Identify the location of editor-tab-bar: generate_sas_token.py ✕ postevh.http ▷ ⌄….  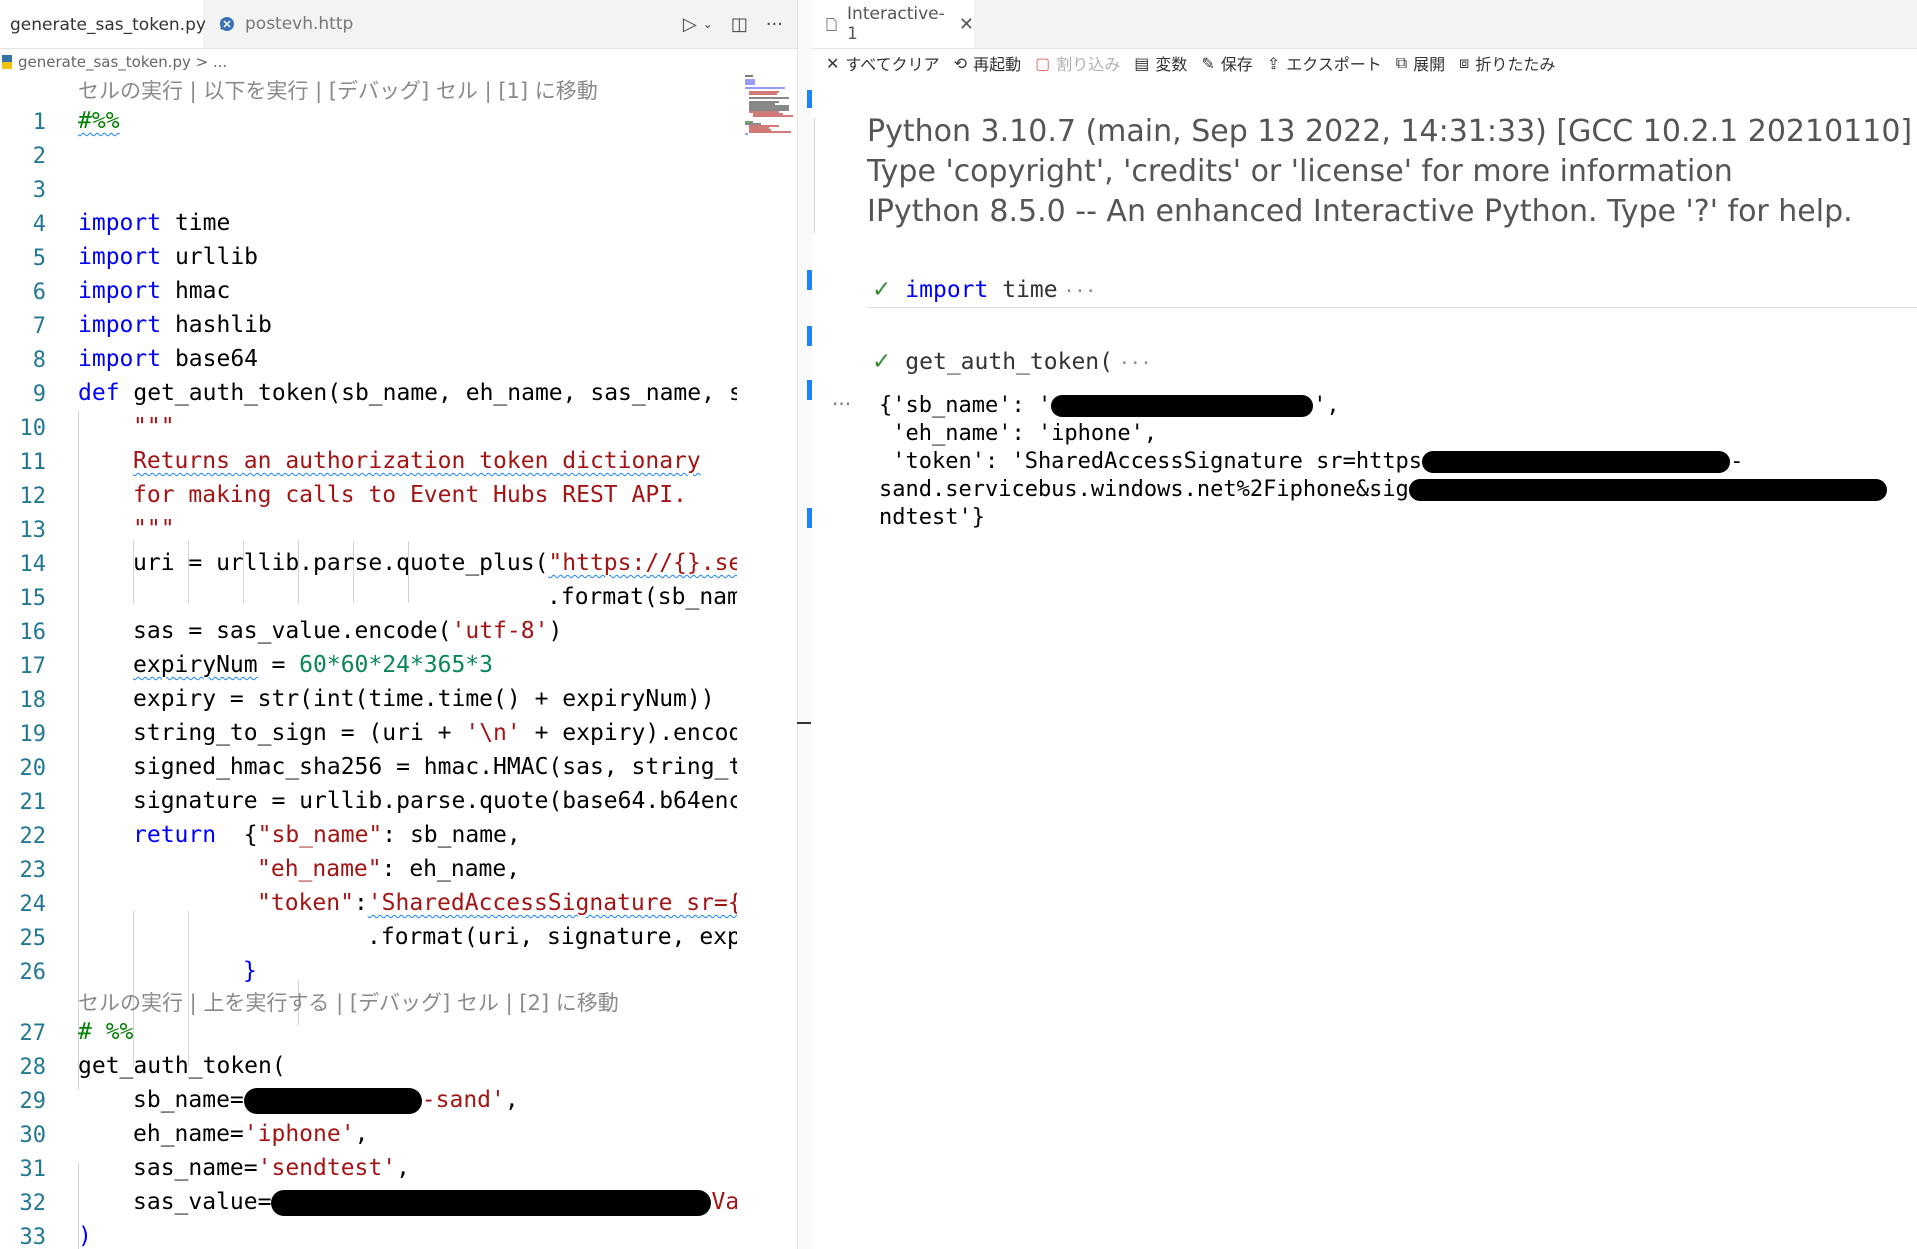
(398, 24).